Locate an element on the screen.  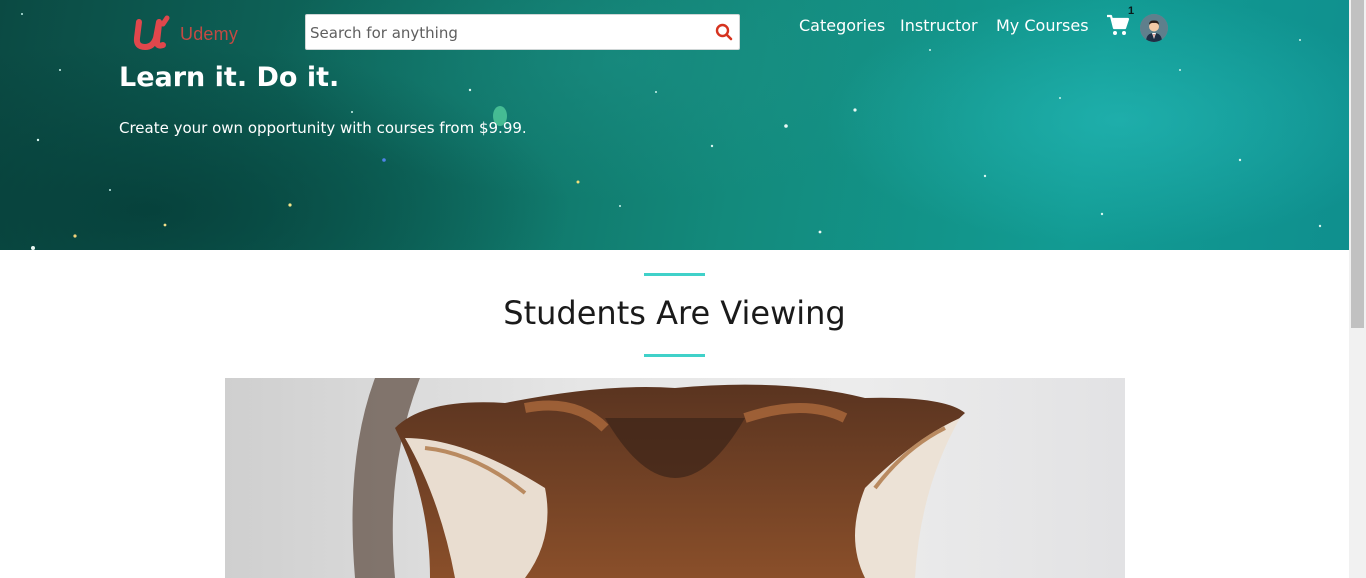
vertical-scrollbar is located at coordinates (1357, 289).